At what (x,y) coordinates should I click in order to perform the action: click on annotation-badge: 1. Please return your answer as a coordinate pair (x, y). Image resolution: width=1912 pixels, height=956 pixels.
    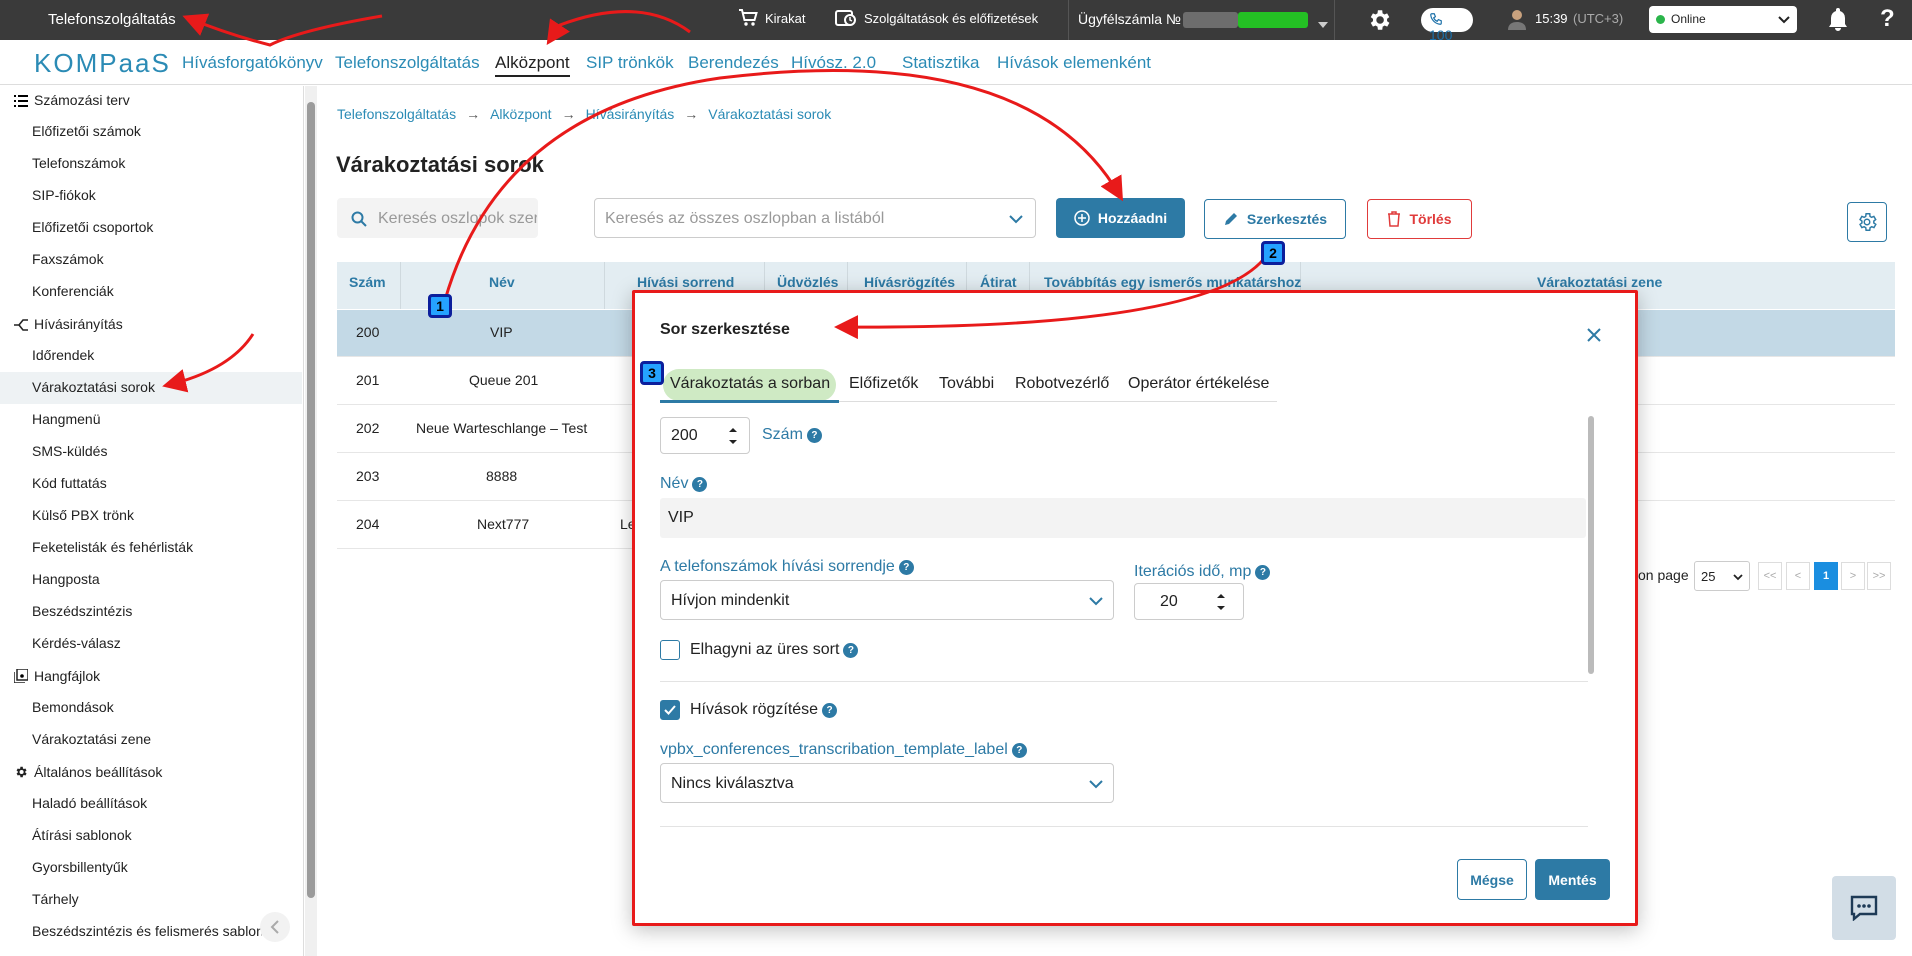
    Looking at the image, I should click on (440, 306).